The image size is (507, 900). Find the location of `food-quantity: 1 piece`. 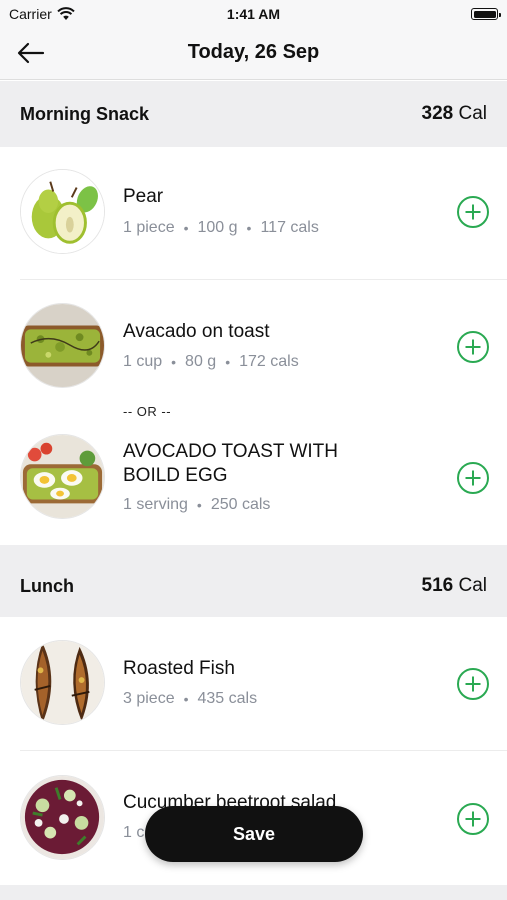

food-quantity: 1 piece is located at coordinates (149, 227).